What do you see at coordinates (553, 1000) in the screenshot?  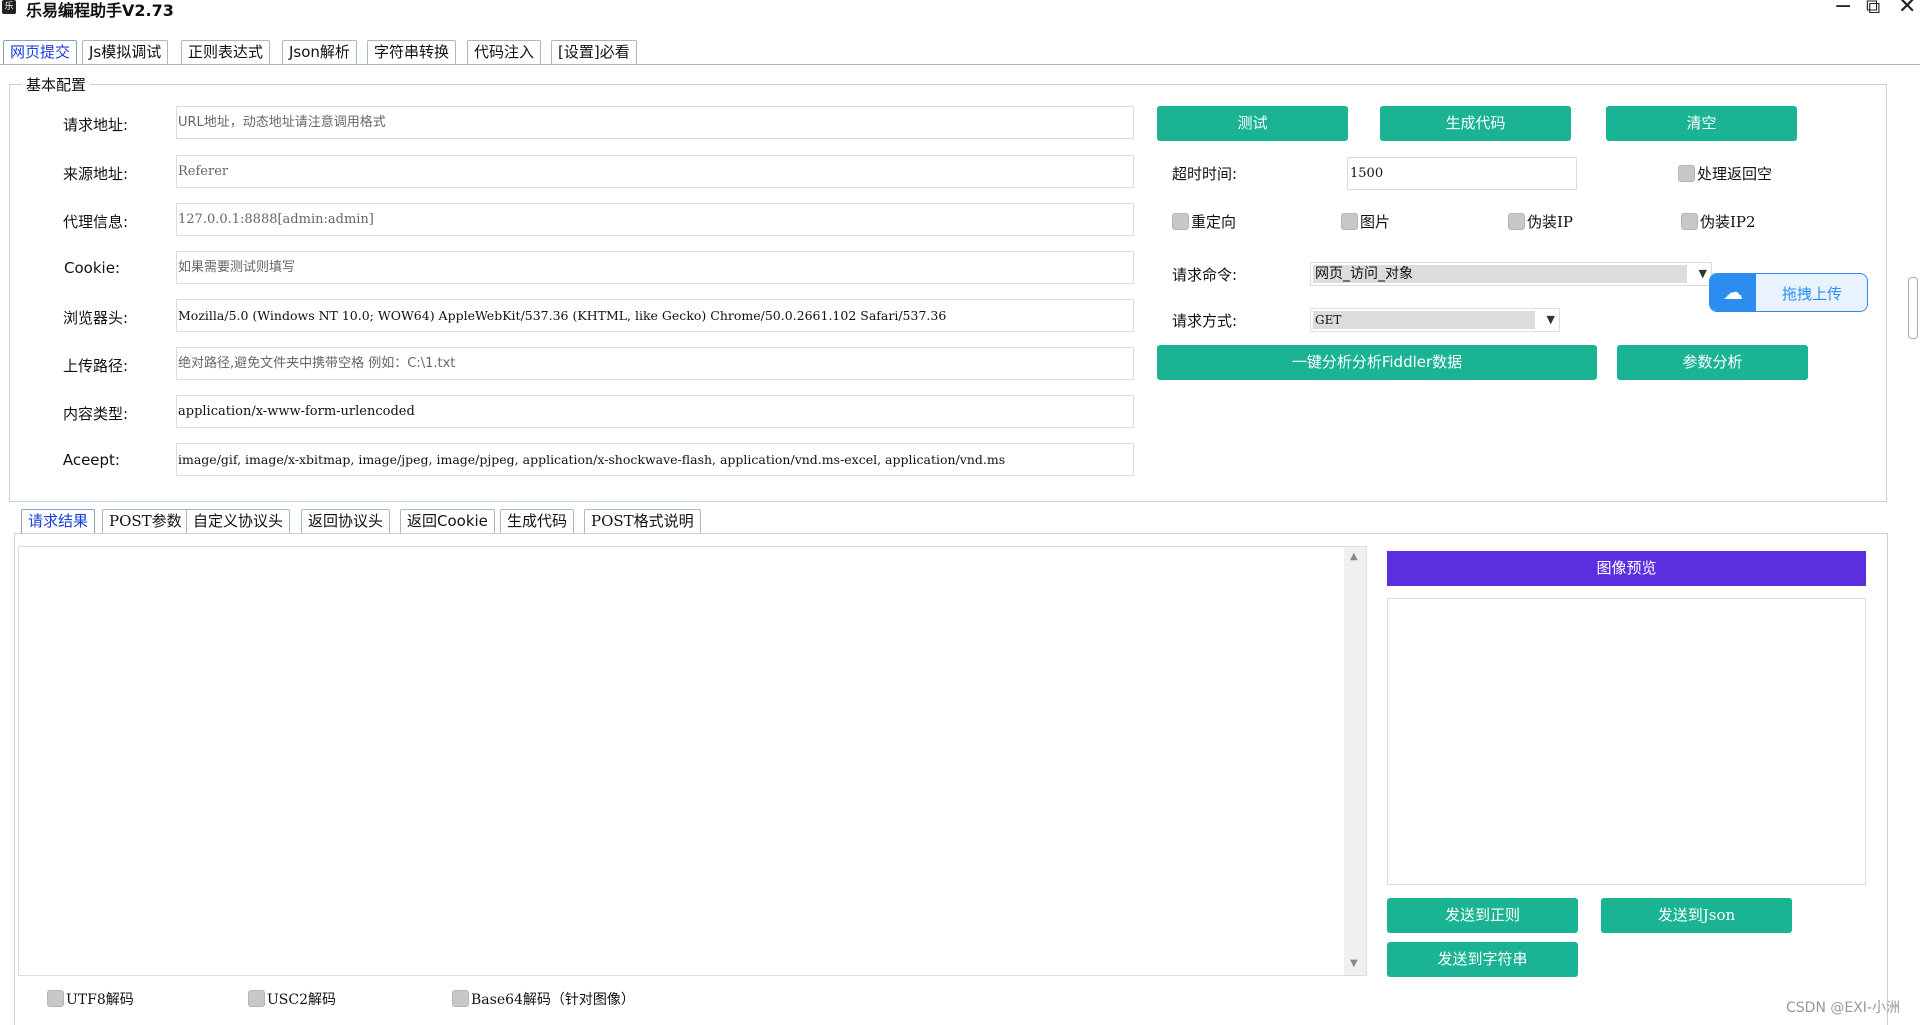 I see `checkbox-label: Base64解码（针对图像）` at bounding box center [553, 1000].